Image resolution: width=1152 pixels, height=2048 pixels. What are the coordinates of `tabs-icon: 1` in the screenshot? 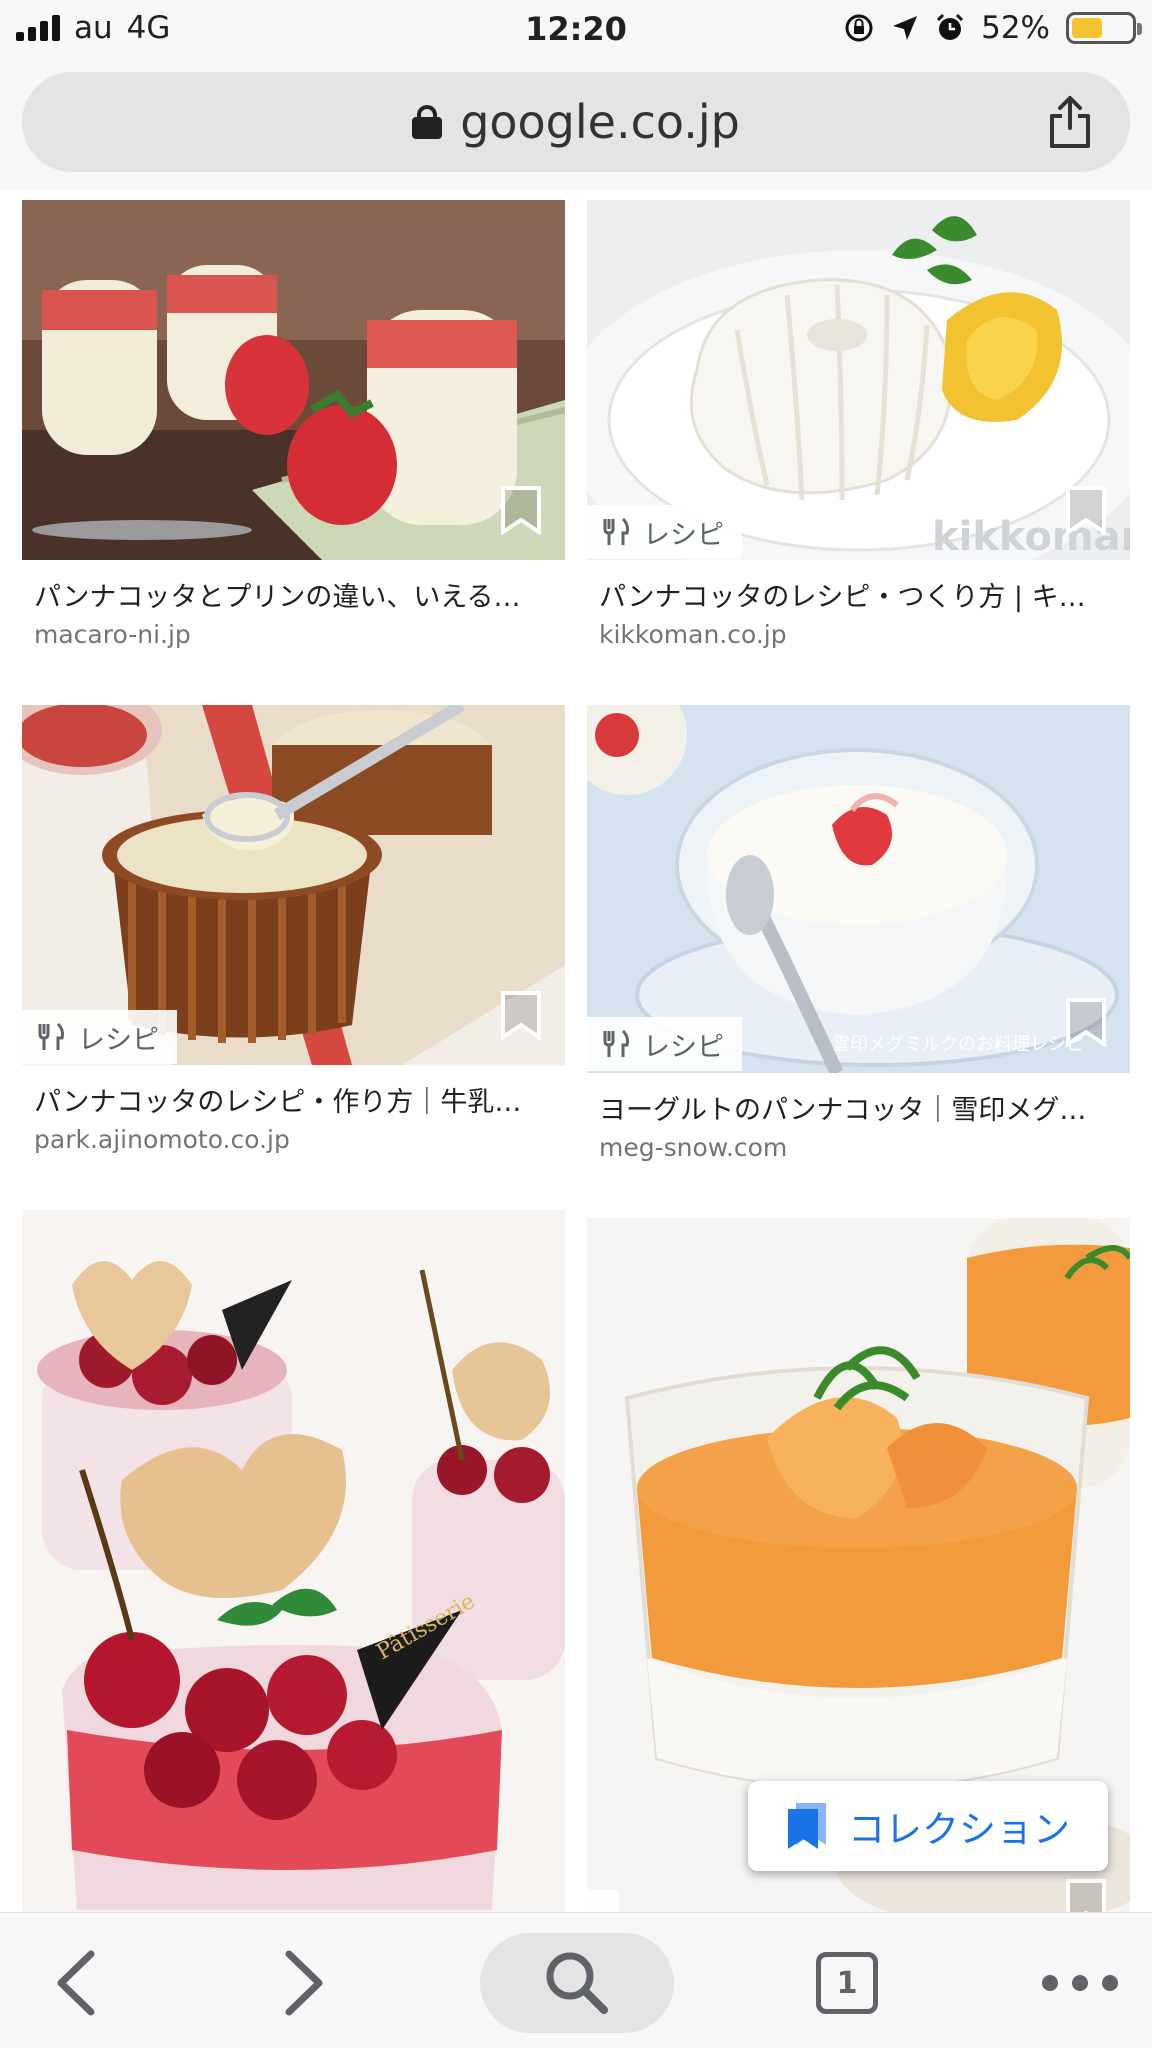 It's located at (847, 1983).